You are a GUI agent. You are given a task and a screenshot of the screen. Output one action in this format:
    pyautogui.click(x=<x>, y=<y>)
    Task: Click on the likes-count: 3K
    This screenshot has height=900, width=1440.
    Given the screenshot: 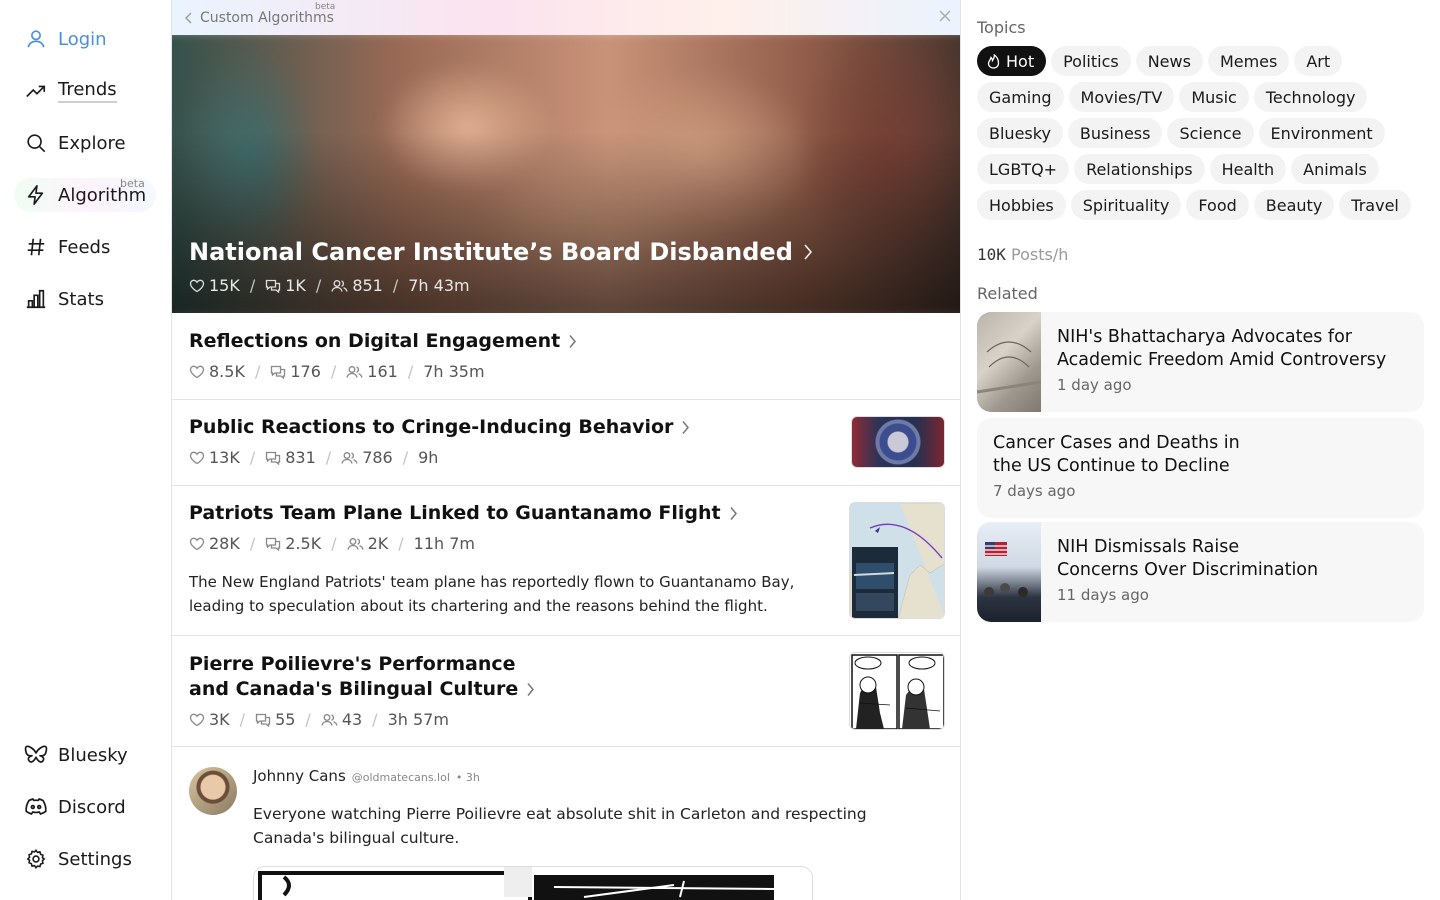 What is the action you would take?
    pyautogui.click(x=219, y=719)
    